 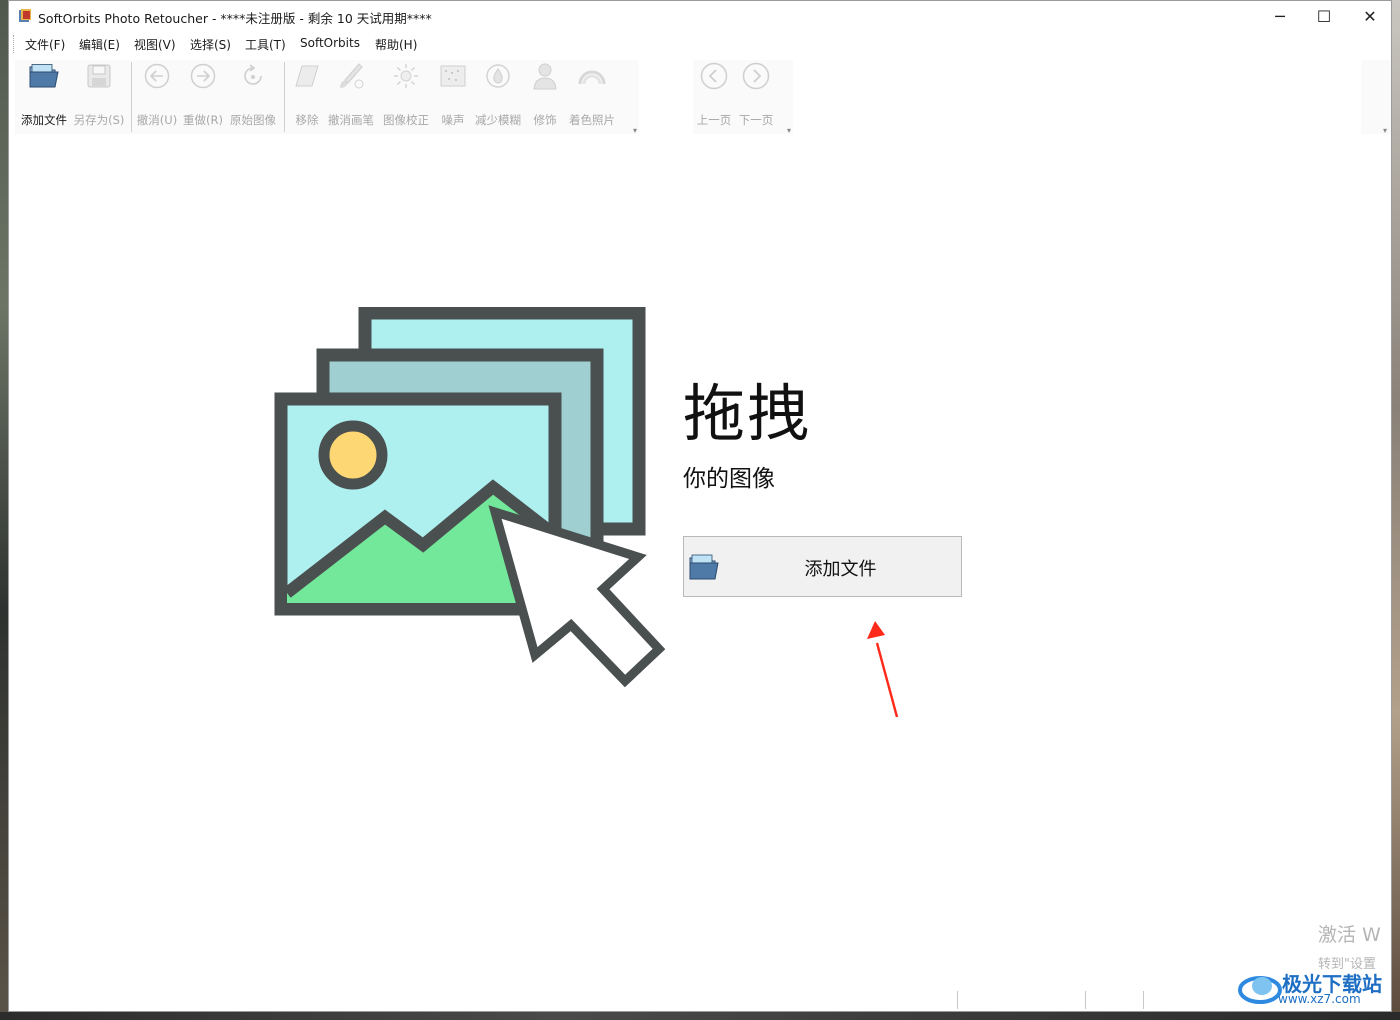 I want to click on maximize-icon: ☐, so click(x=1324, y=16).